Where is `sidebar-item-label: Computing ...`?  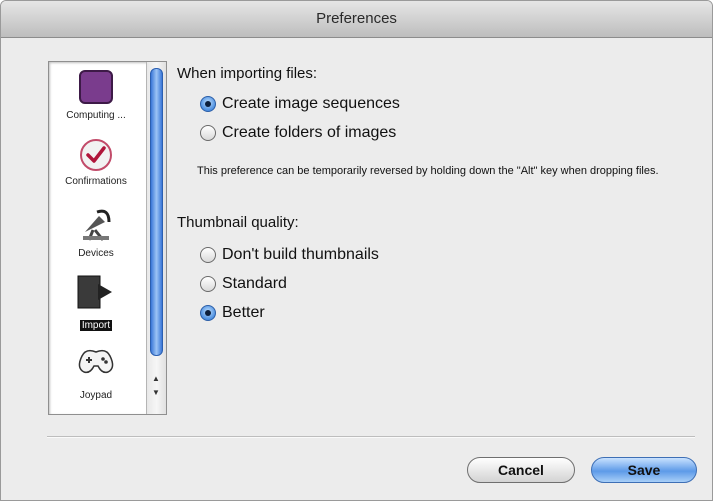 sidebar-item-label: Computing ... is located at coordinates (96, 115).